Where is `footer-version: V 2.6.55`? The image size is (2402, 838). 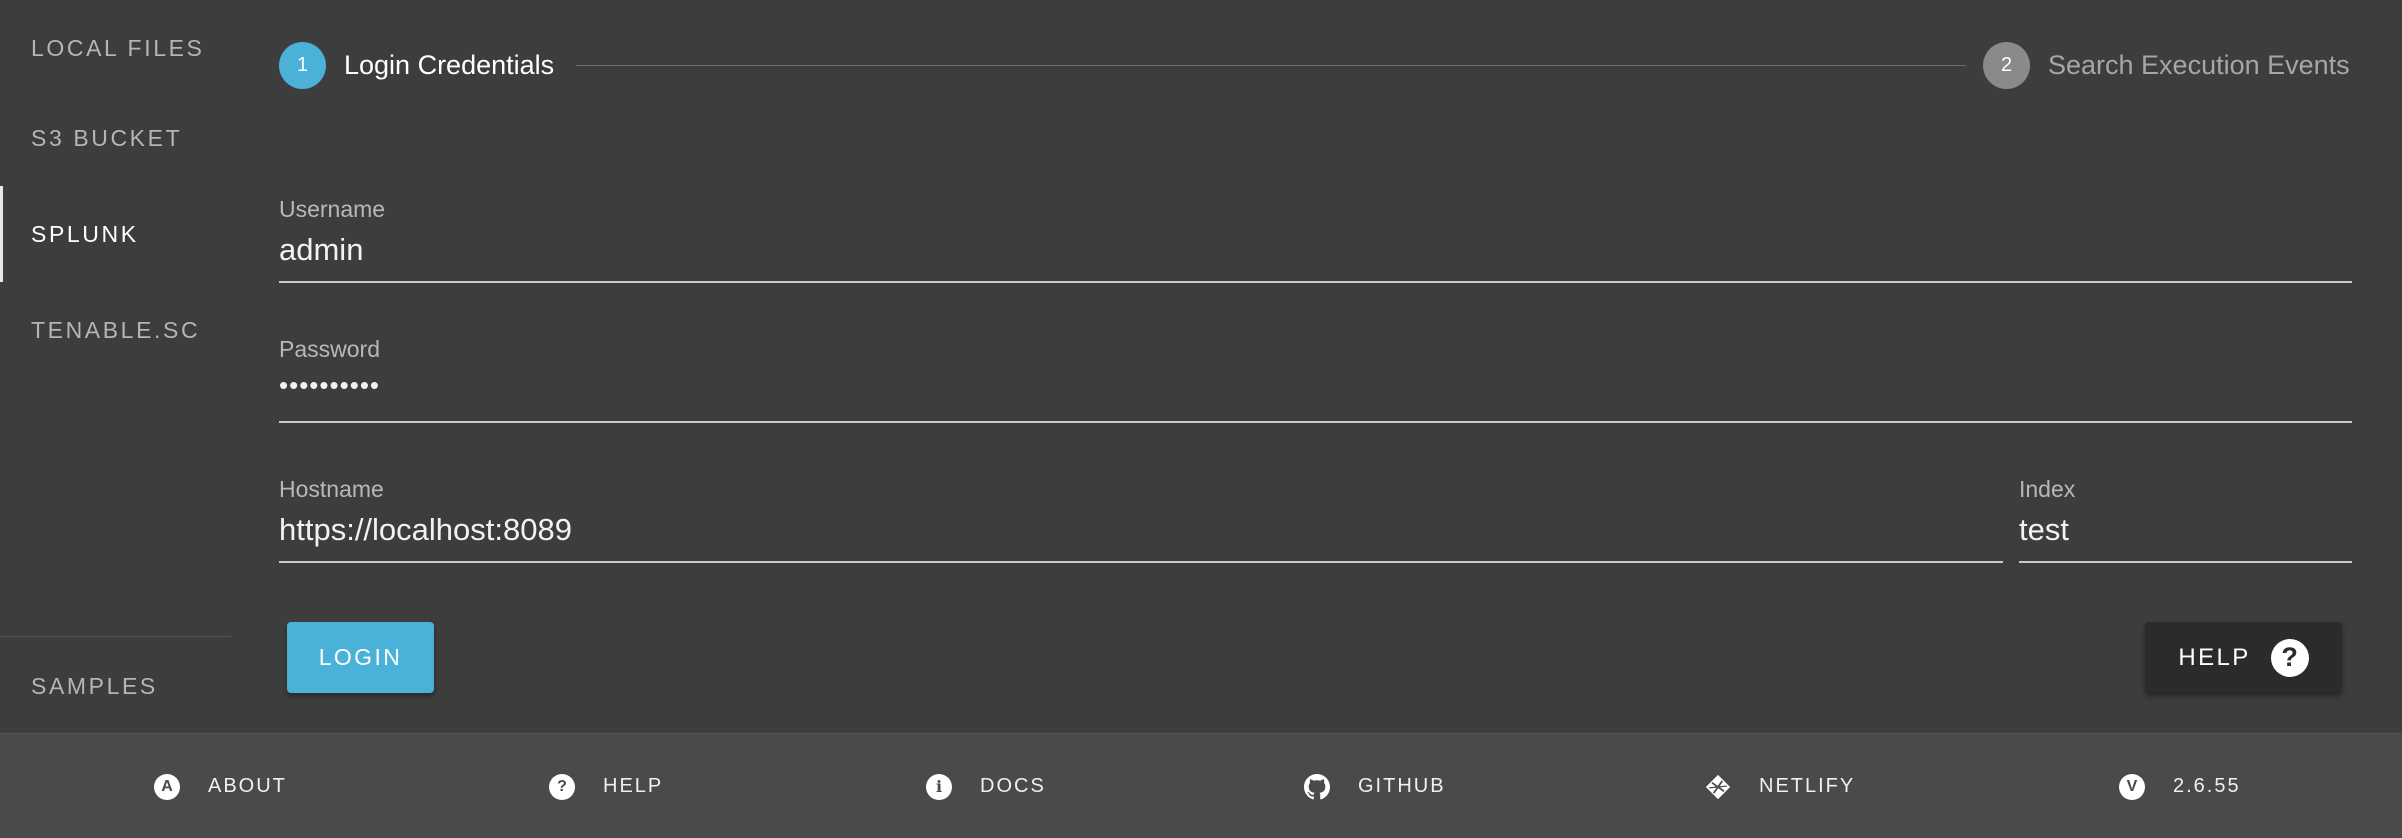 footer-version: V 2.6.55 is located at coordinates (2180, 786).